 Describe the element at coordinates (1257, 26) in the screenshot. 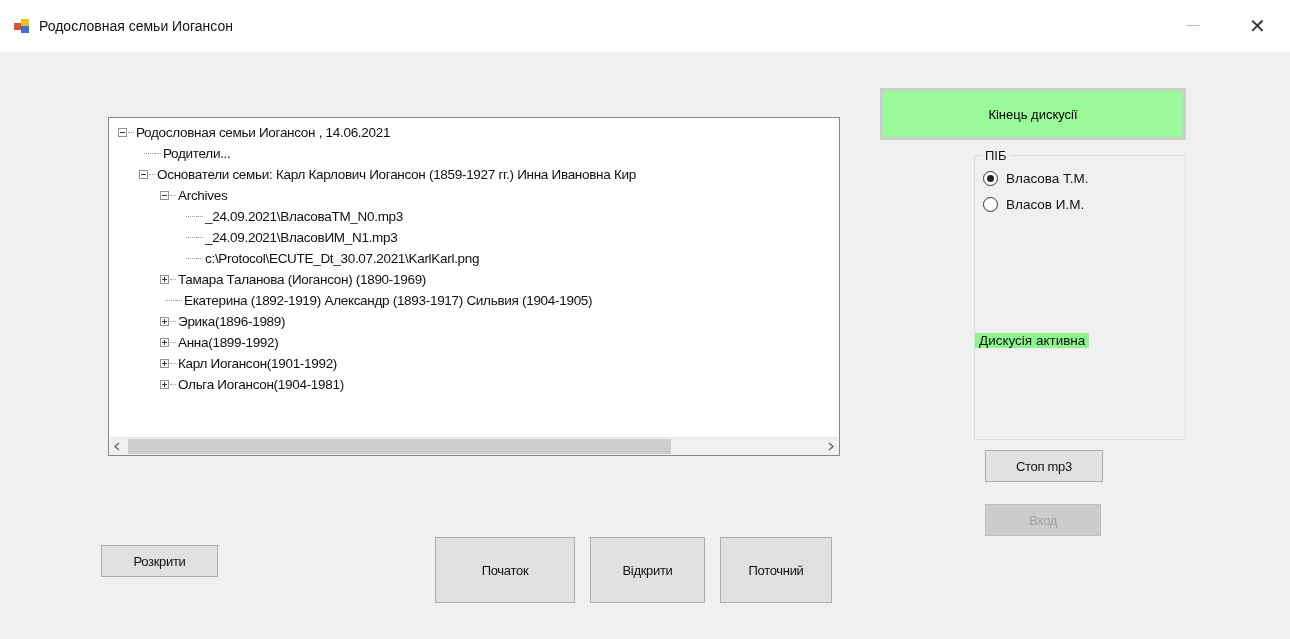

I see `close-button: ✕` at that location.